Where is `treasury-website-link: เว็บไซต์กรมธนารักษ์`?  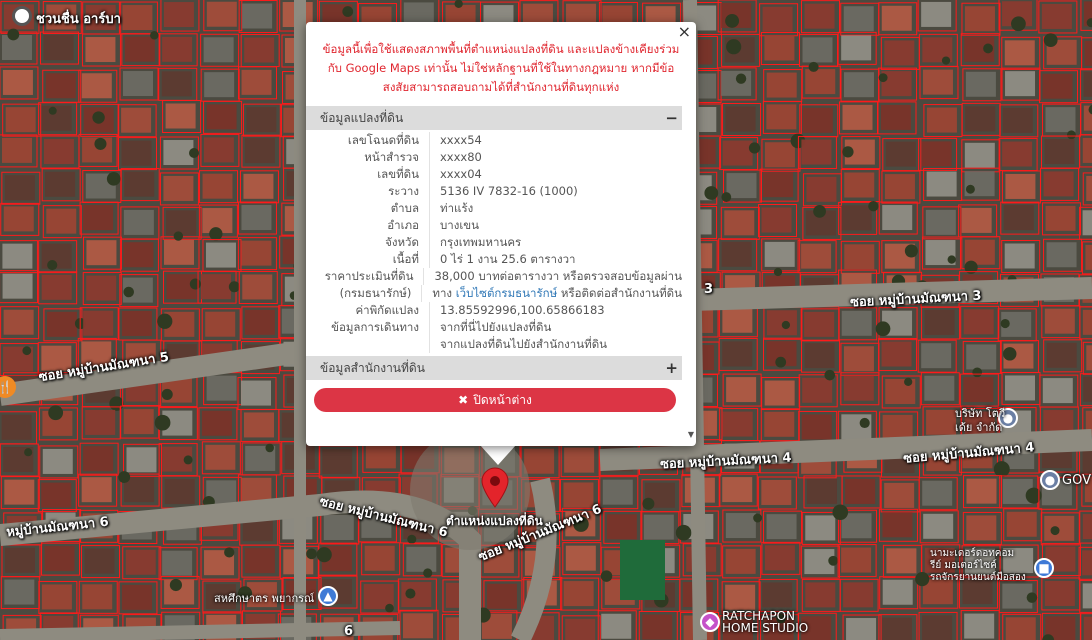
treasury-website-link: เว็บไซต์กรมธนารักษ์ is located at coordinates (507, 293).